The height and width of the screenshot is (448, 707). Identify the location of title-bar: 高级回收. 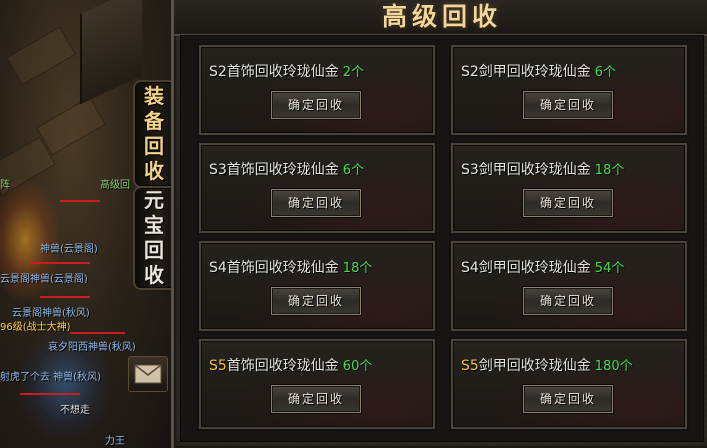
(440, 18).